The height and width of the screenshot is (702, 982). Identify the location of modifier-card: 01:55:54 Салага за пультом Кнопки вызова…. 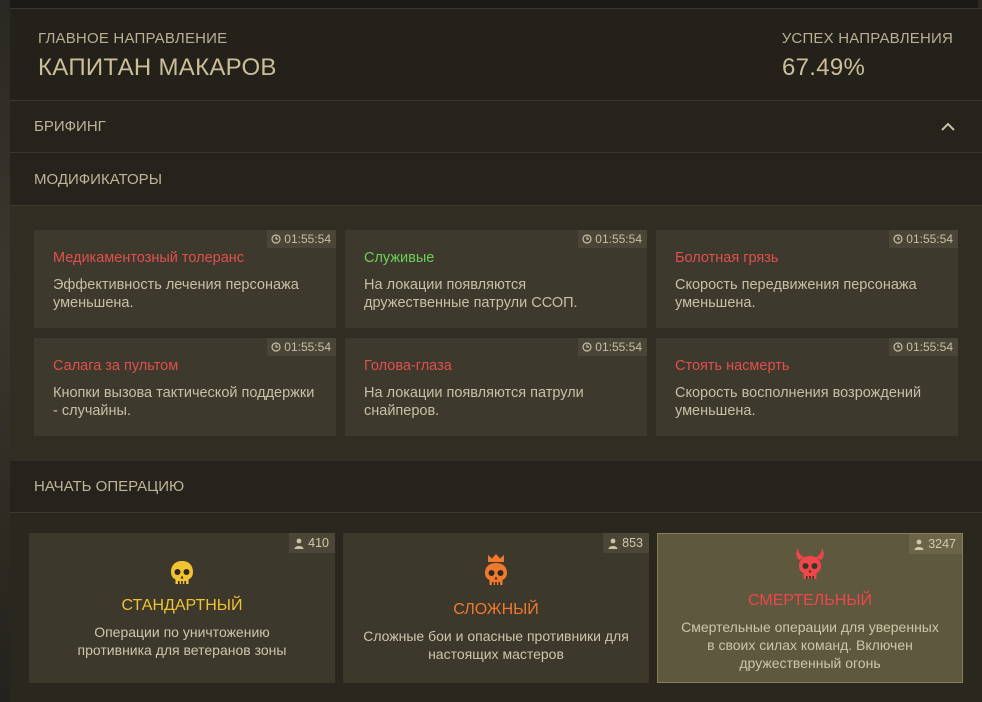
(185, 387).